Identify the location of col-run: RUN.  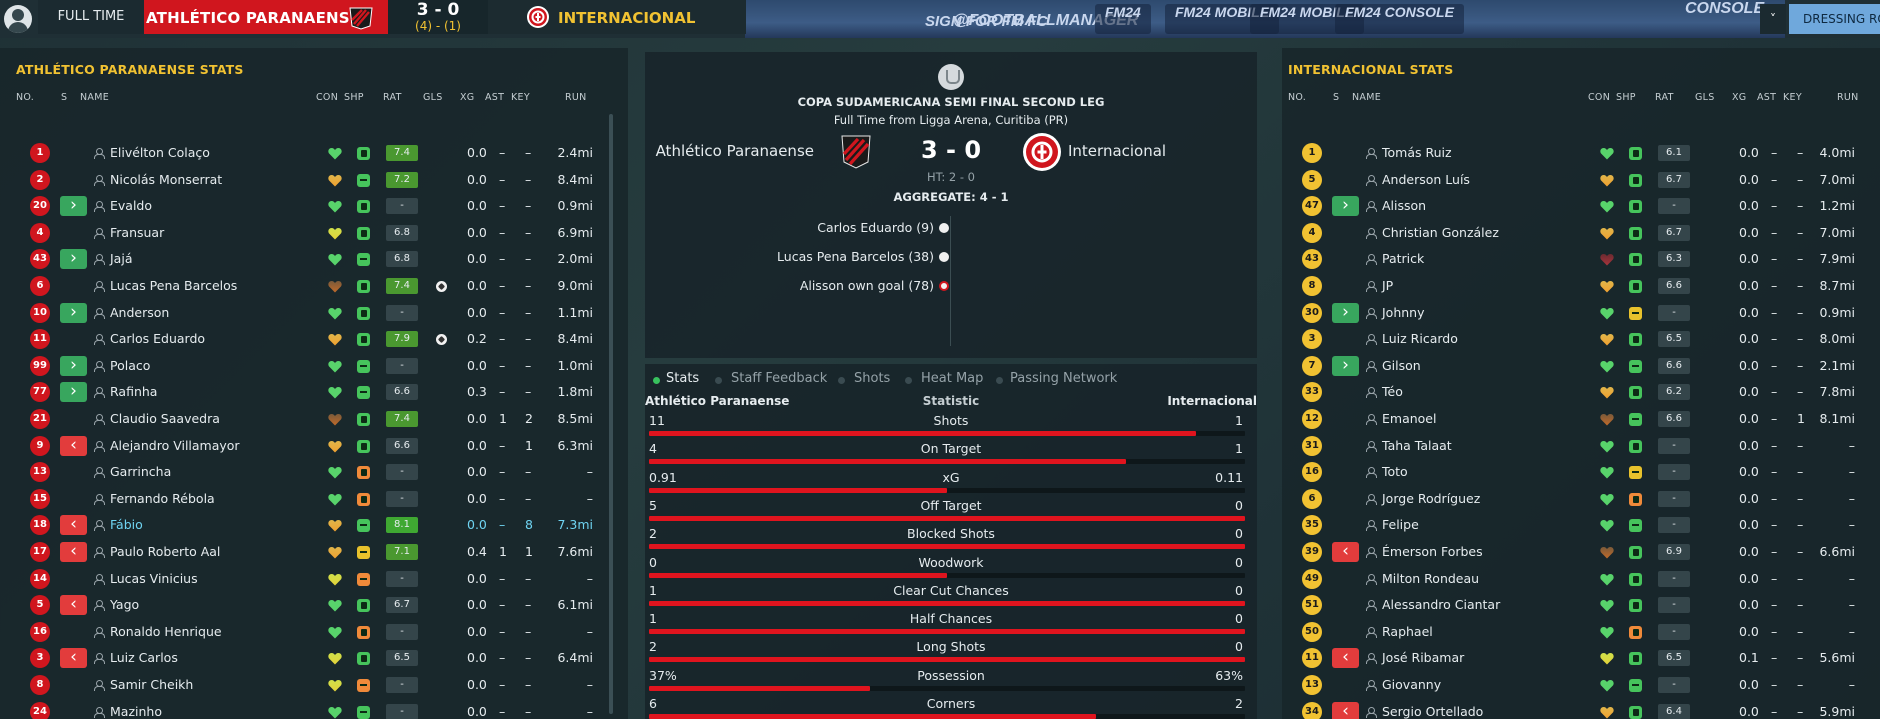
(576, 97).